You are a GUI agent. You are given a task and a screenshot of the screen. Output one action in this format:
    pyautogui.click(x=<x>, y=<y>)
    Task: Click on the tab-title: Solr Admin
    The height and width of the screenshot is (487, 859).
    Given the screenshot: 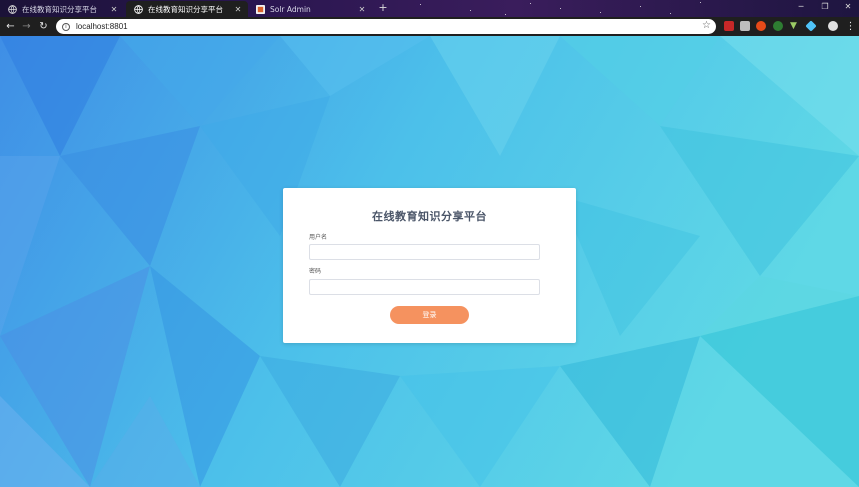 What is the action you would take?
    pyautogui.click(x=290, y=9)
    